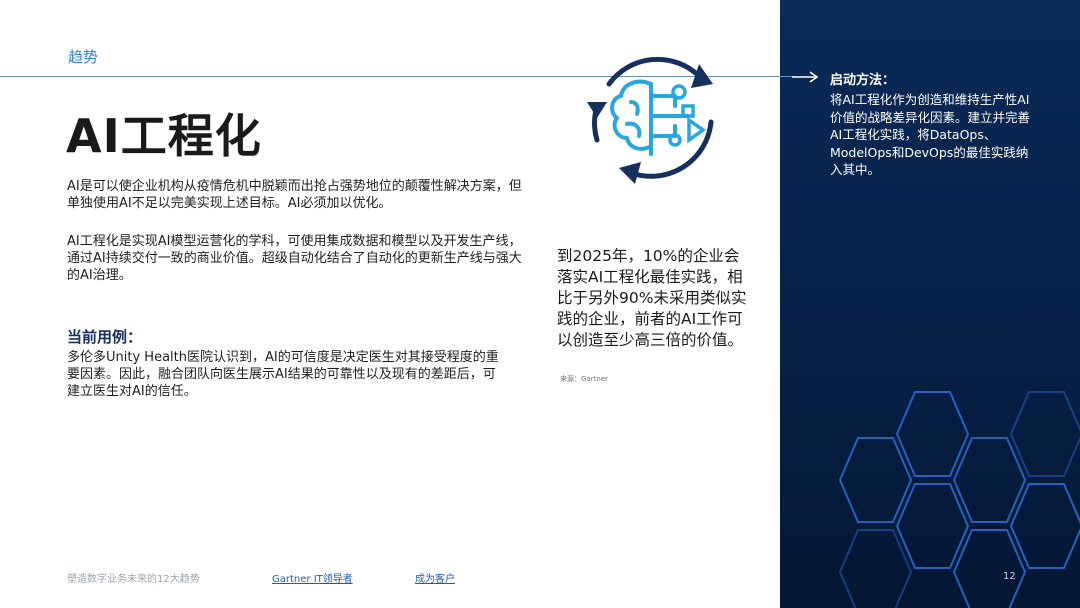  What do you see at coordinates (435, 577) in the screenshot?
I see `footer-link-become-client: 成为客户` at bounding box center [435, 577].